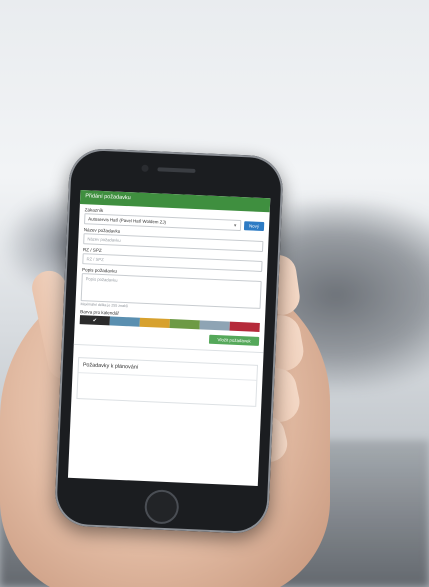  I want to click on new-customer-button: Nový, so click(254, 226).